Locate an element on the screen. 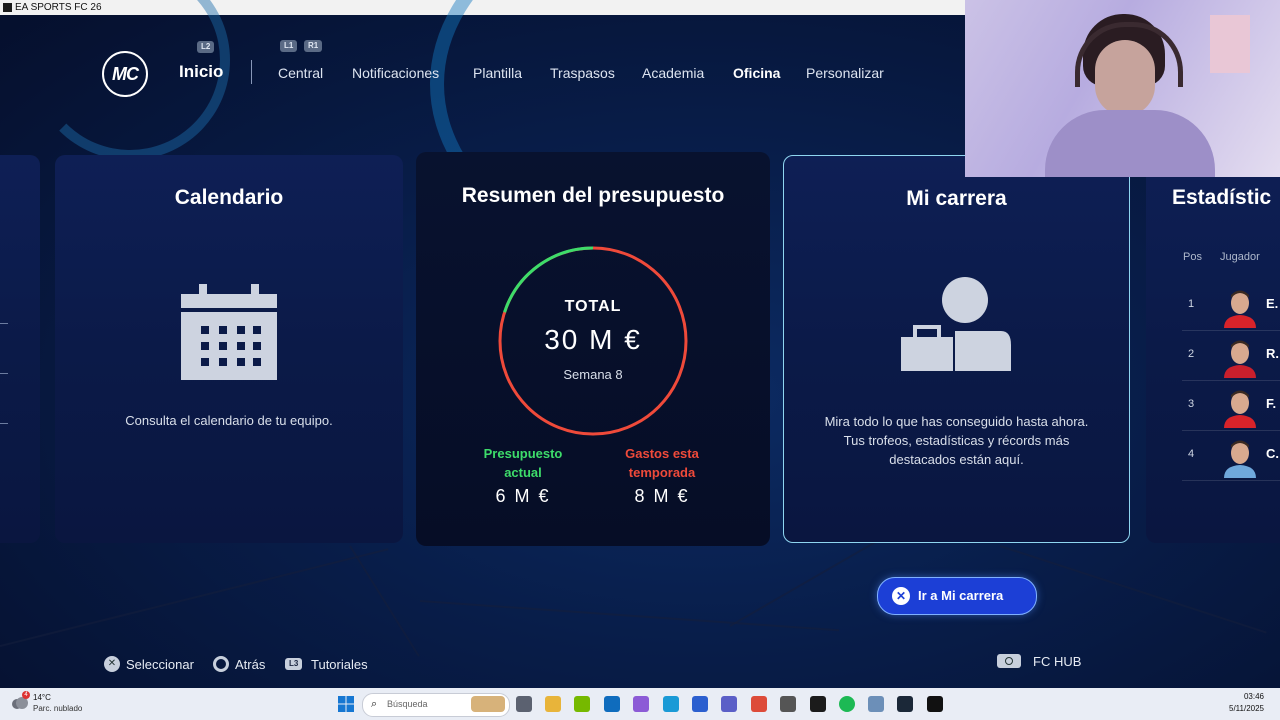 Image resolution: width=1280 pixels, height=720 pixels. clock-date: 5/11/2025 is located at coordinates (1246, 708).